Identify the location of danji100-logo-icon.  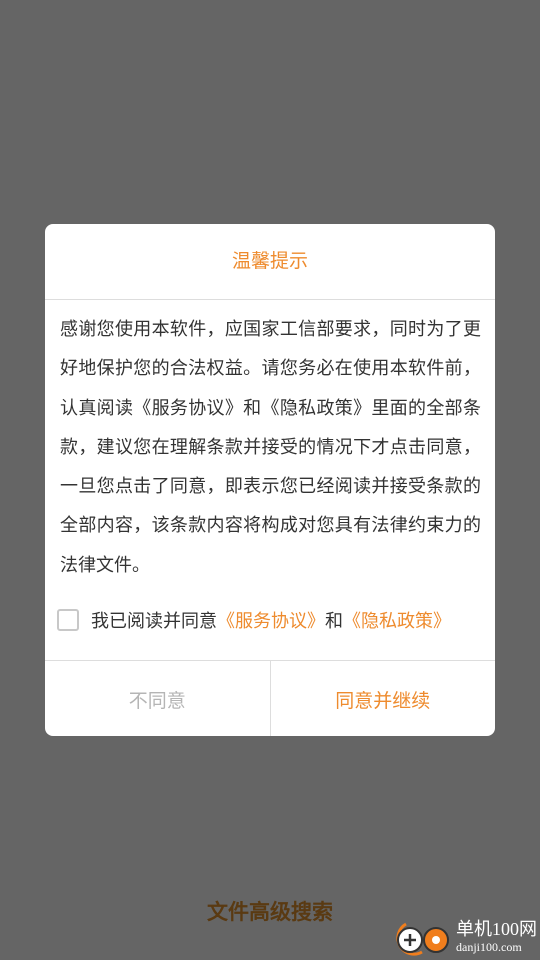
(422, 939).